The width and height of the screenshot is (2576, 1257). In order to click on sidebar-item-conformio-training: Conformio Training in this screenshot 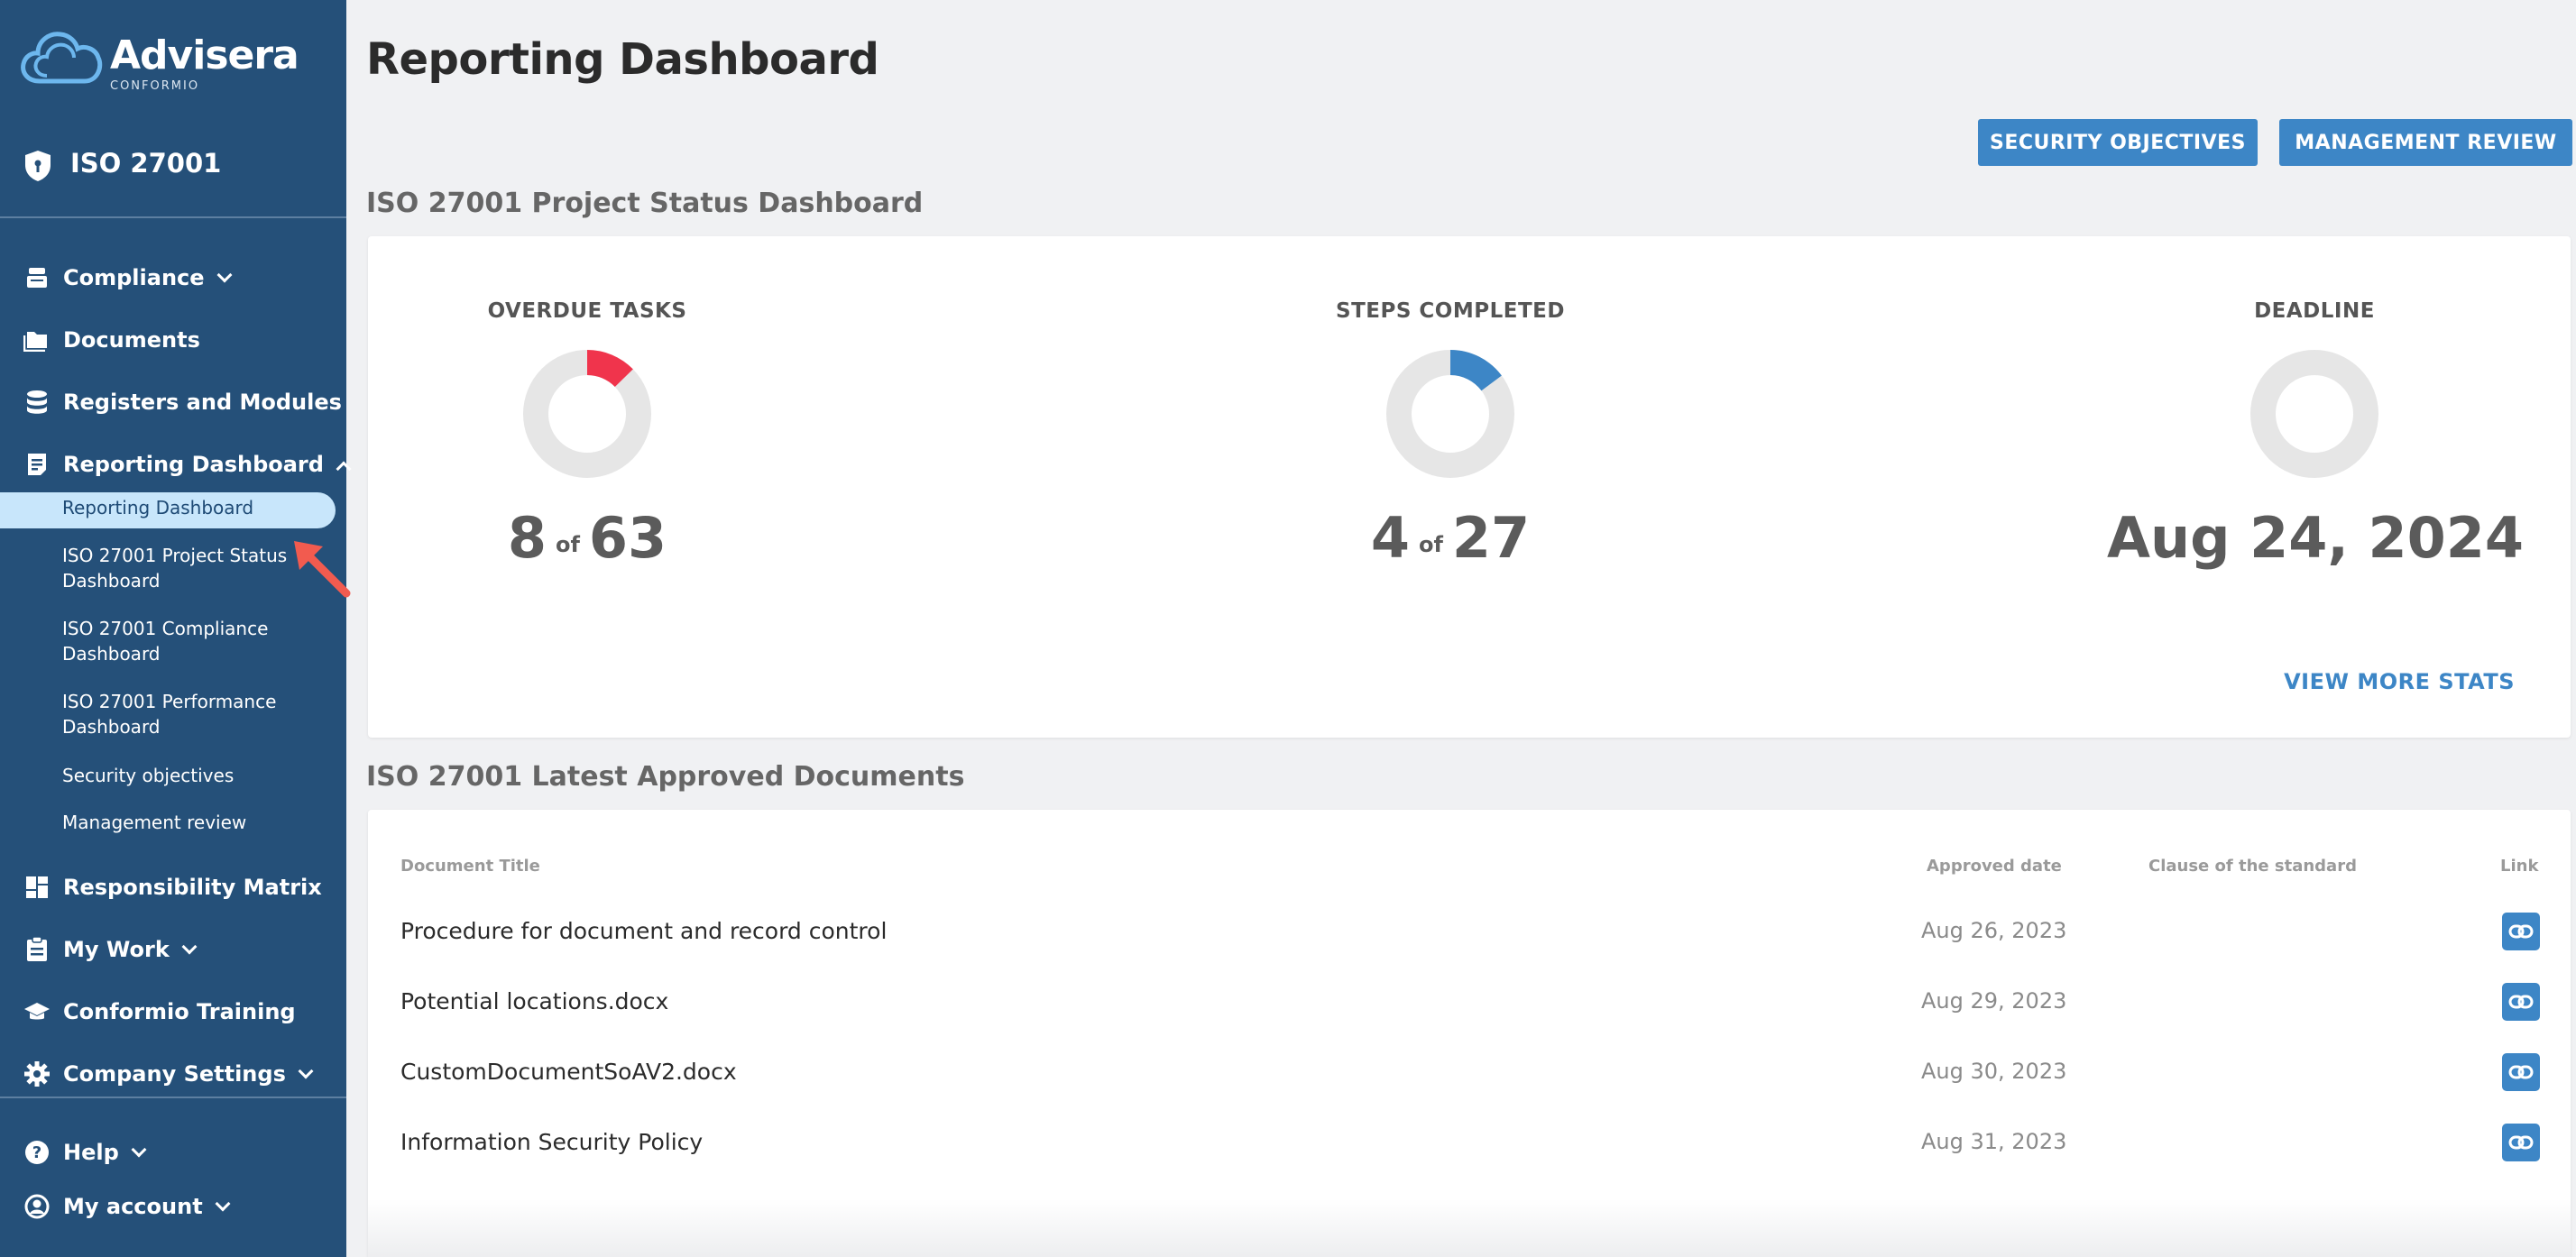, I will do `click(173, 1011)`.